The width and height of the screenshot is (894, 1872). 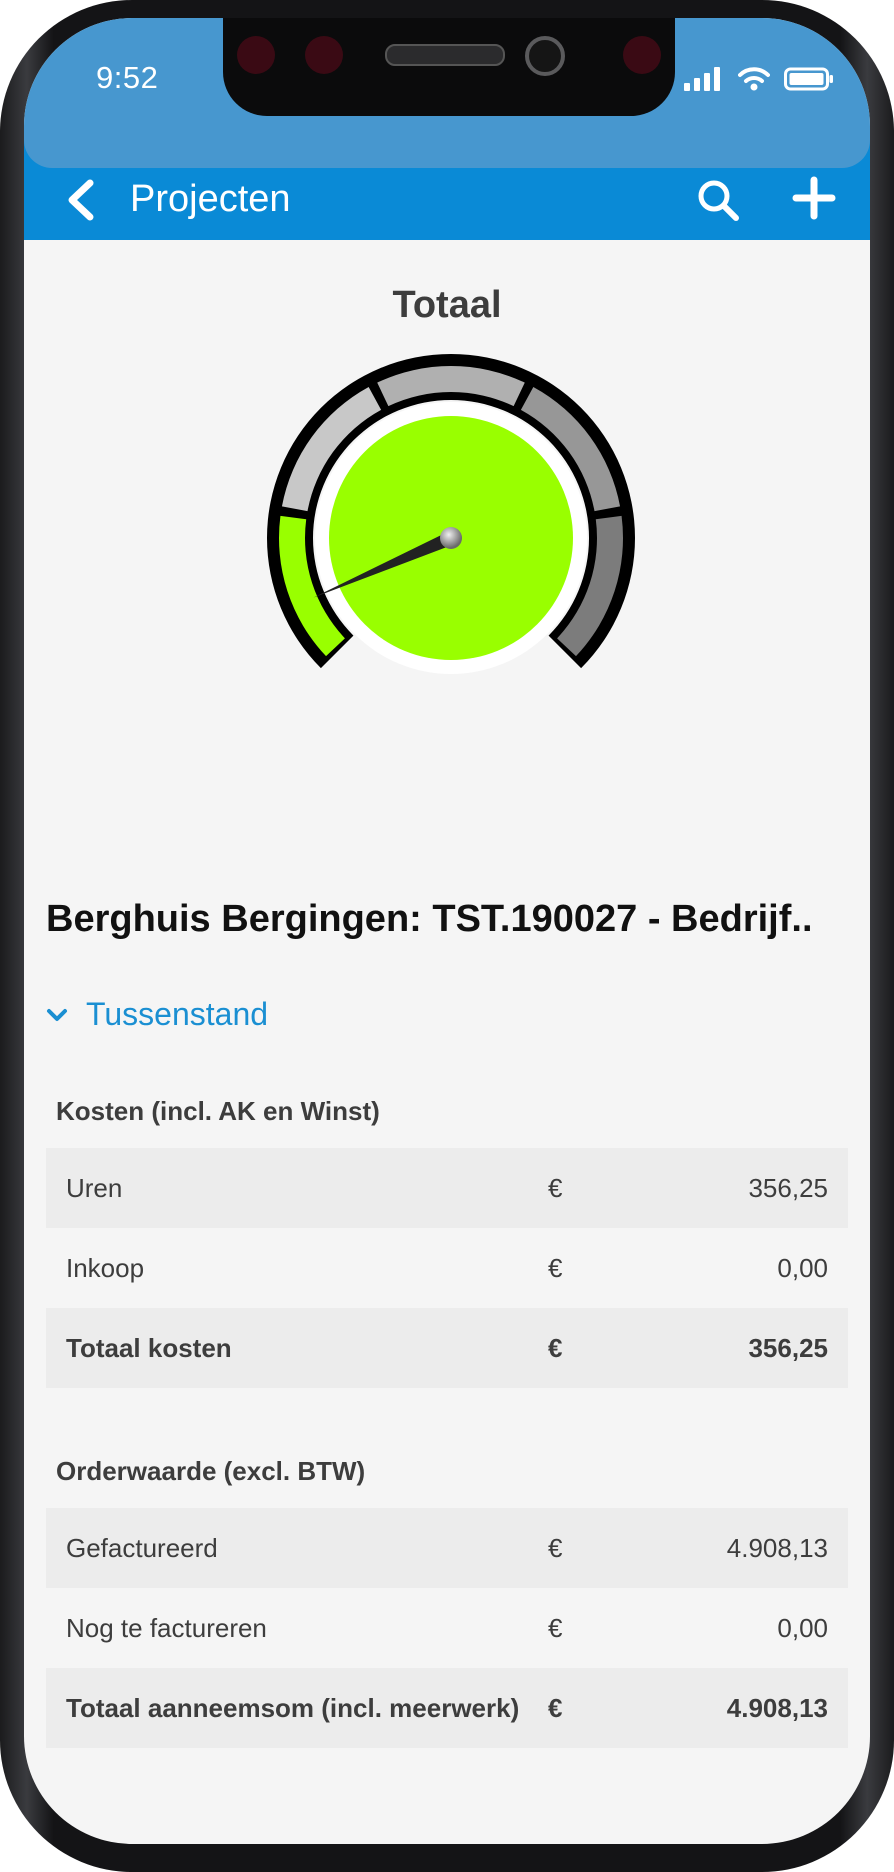 I want to click on table-row: Gefactureerd € 4.908,13, so click(x=447, y=1548).